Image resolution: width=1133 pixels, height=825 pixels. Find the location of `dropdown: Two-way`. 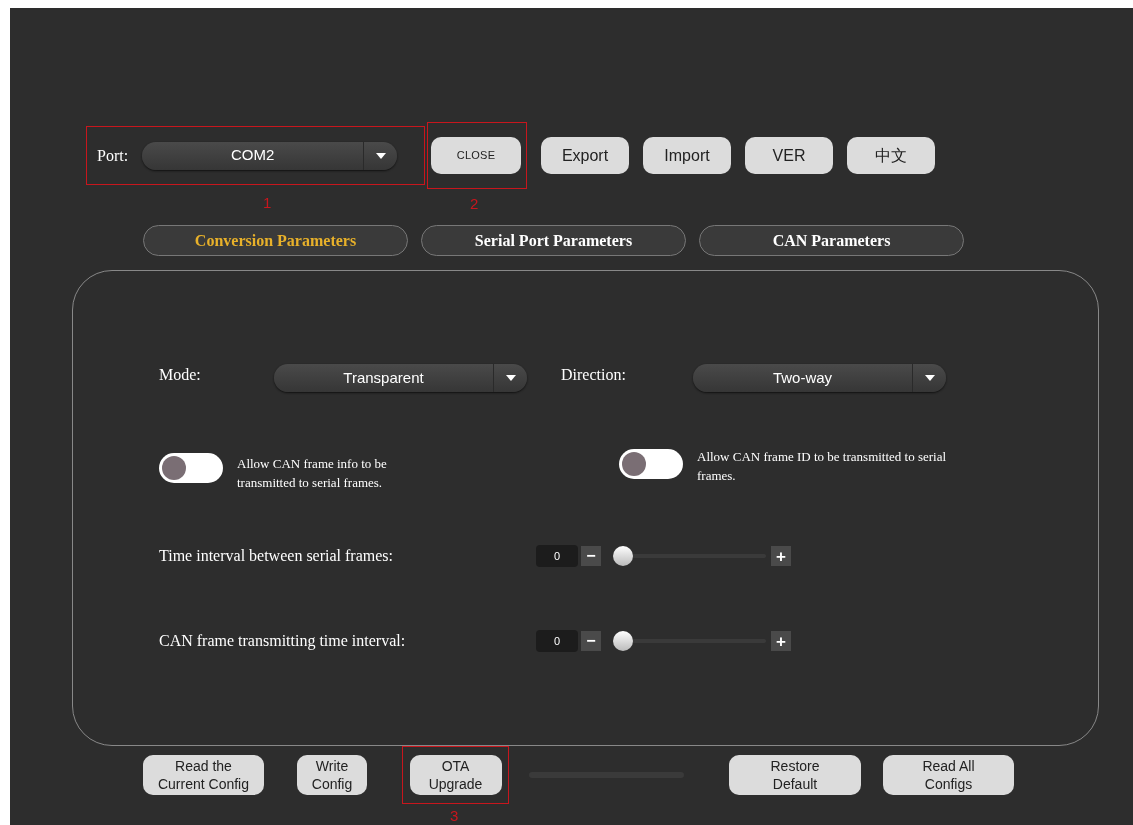

dropdown: Two-way is located at coordinates (819, 378).